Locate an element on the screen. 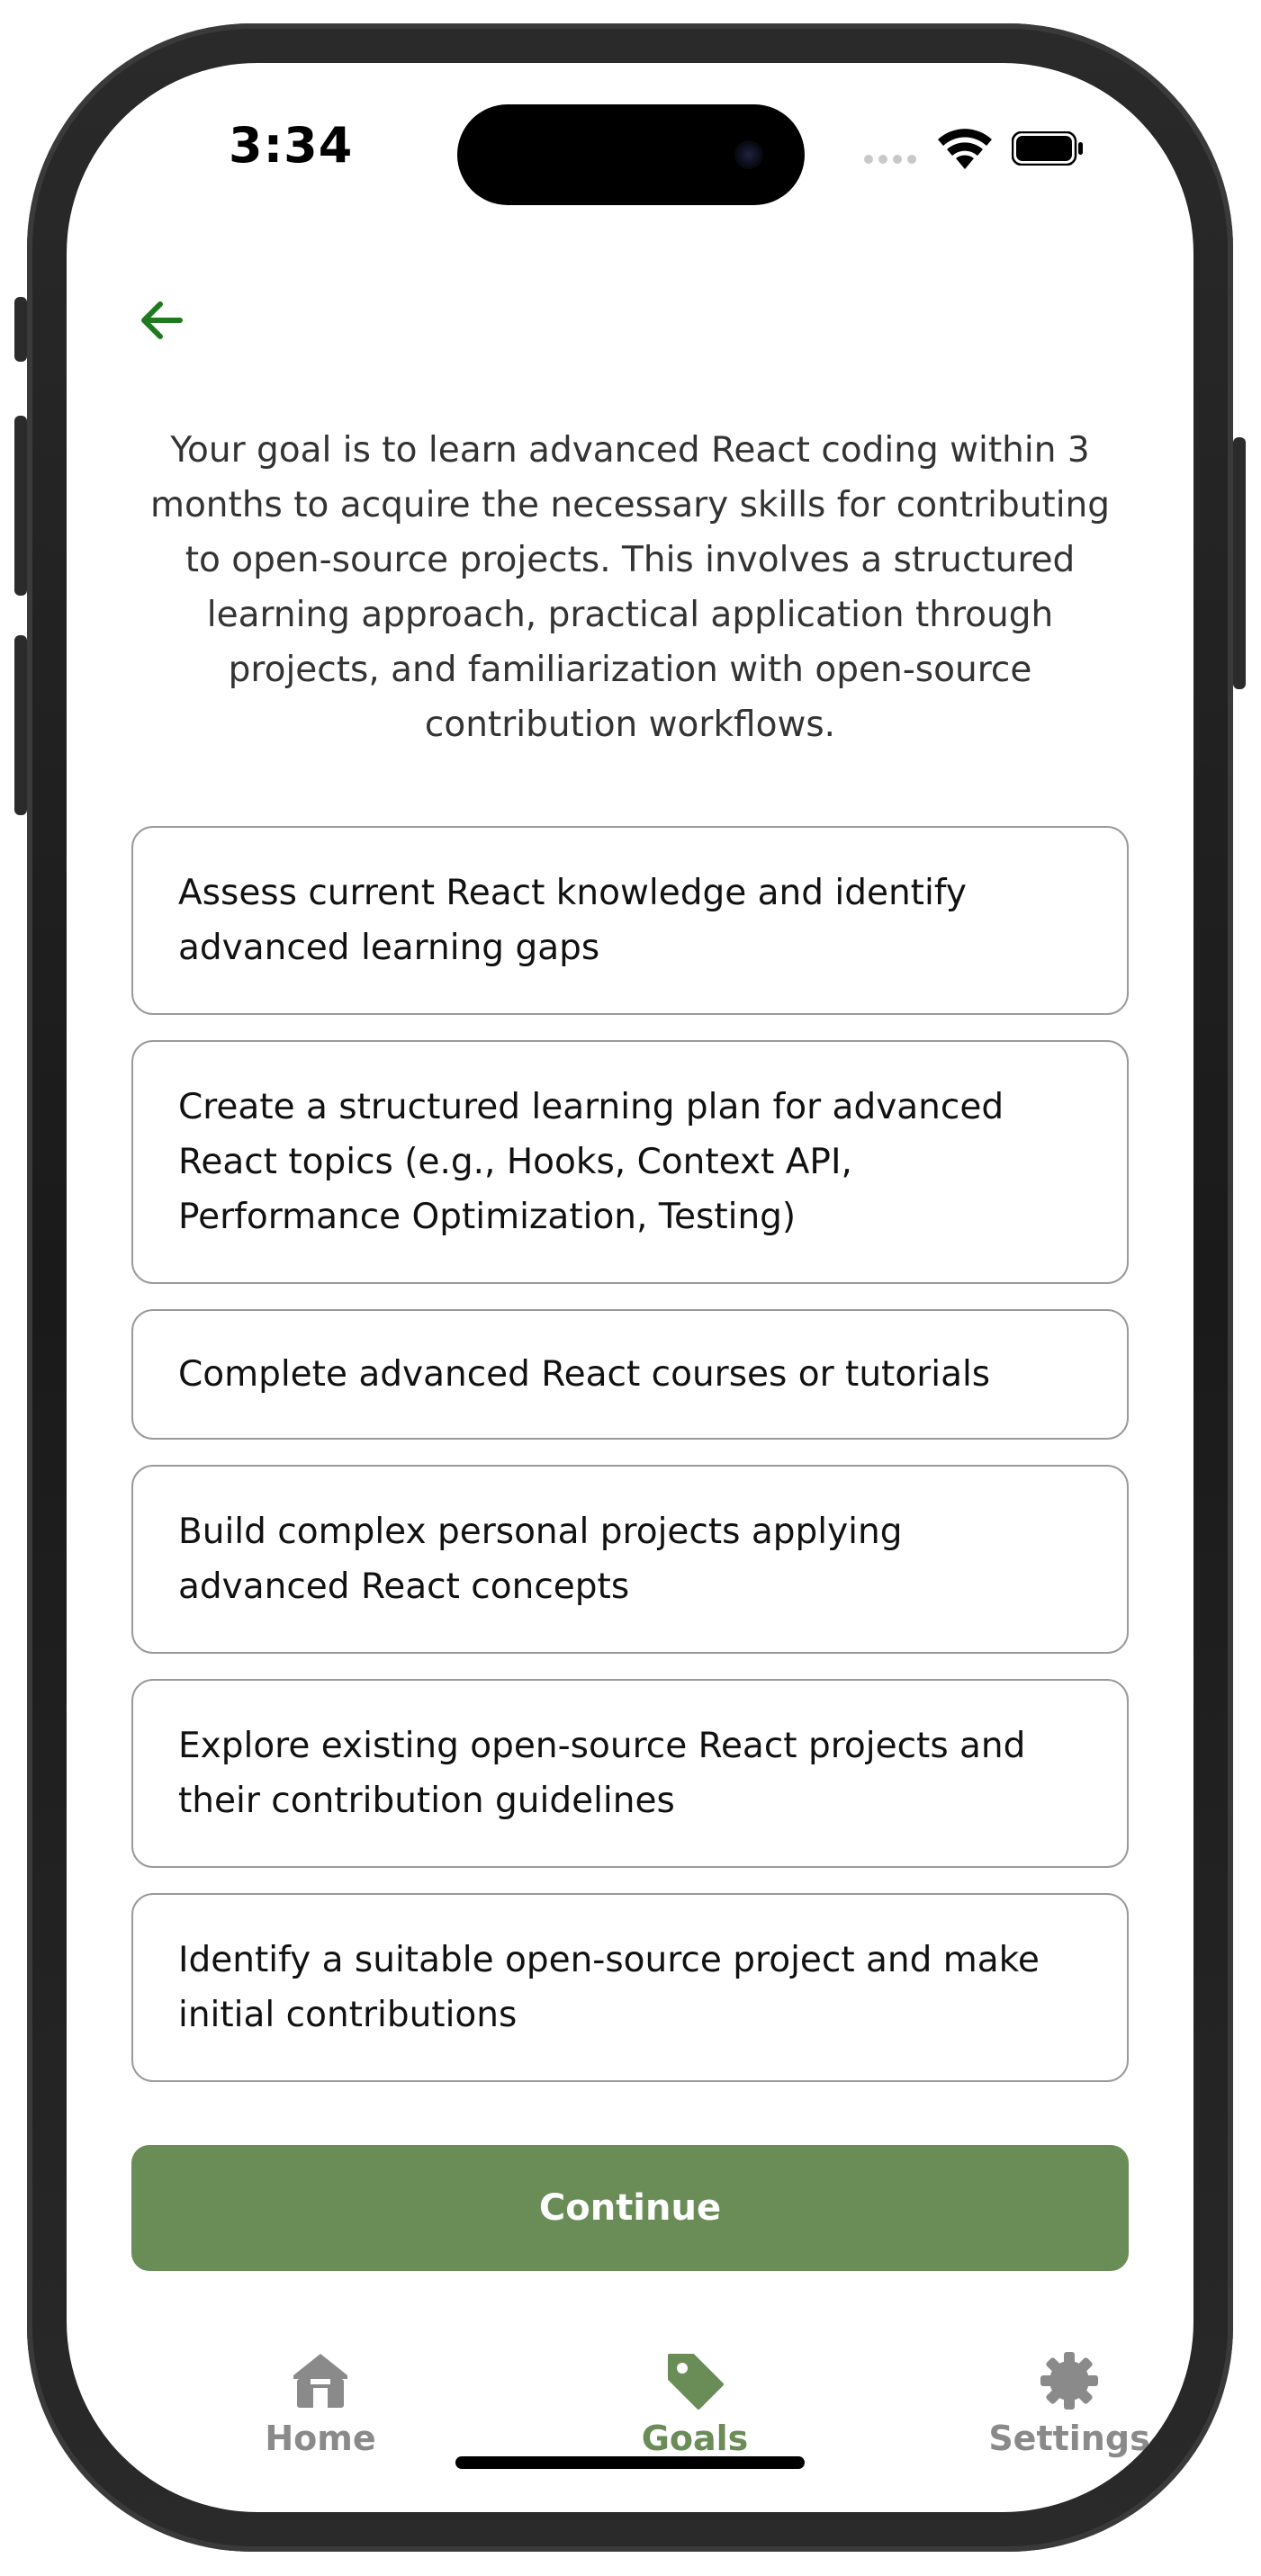 The image size is (1261, 2576). action-button is located at coordinates (20, 330).